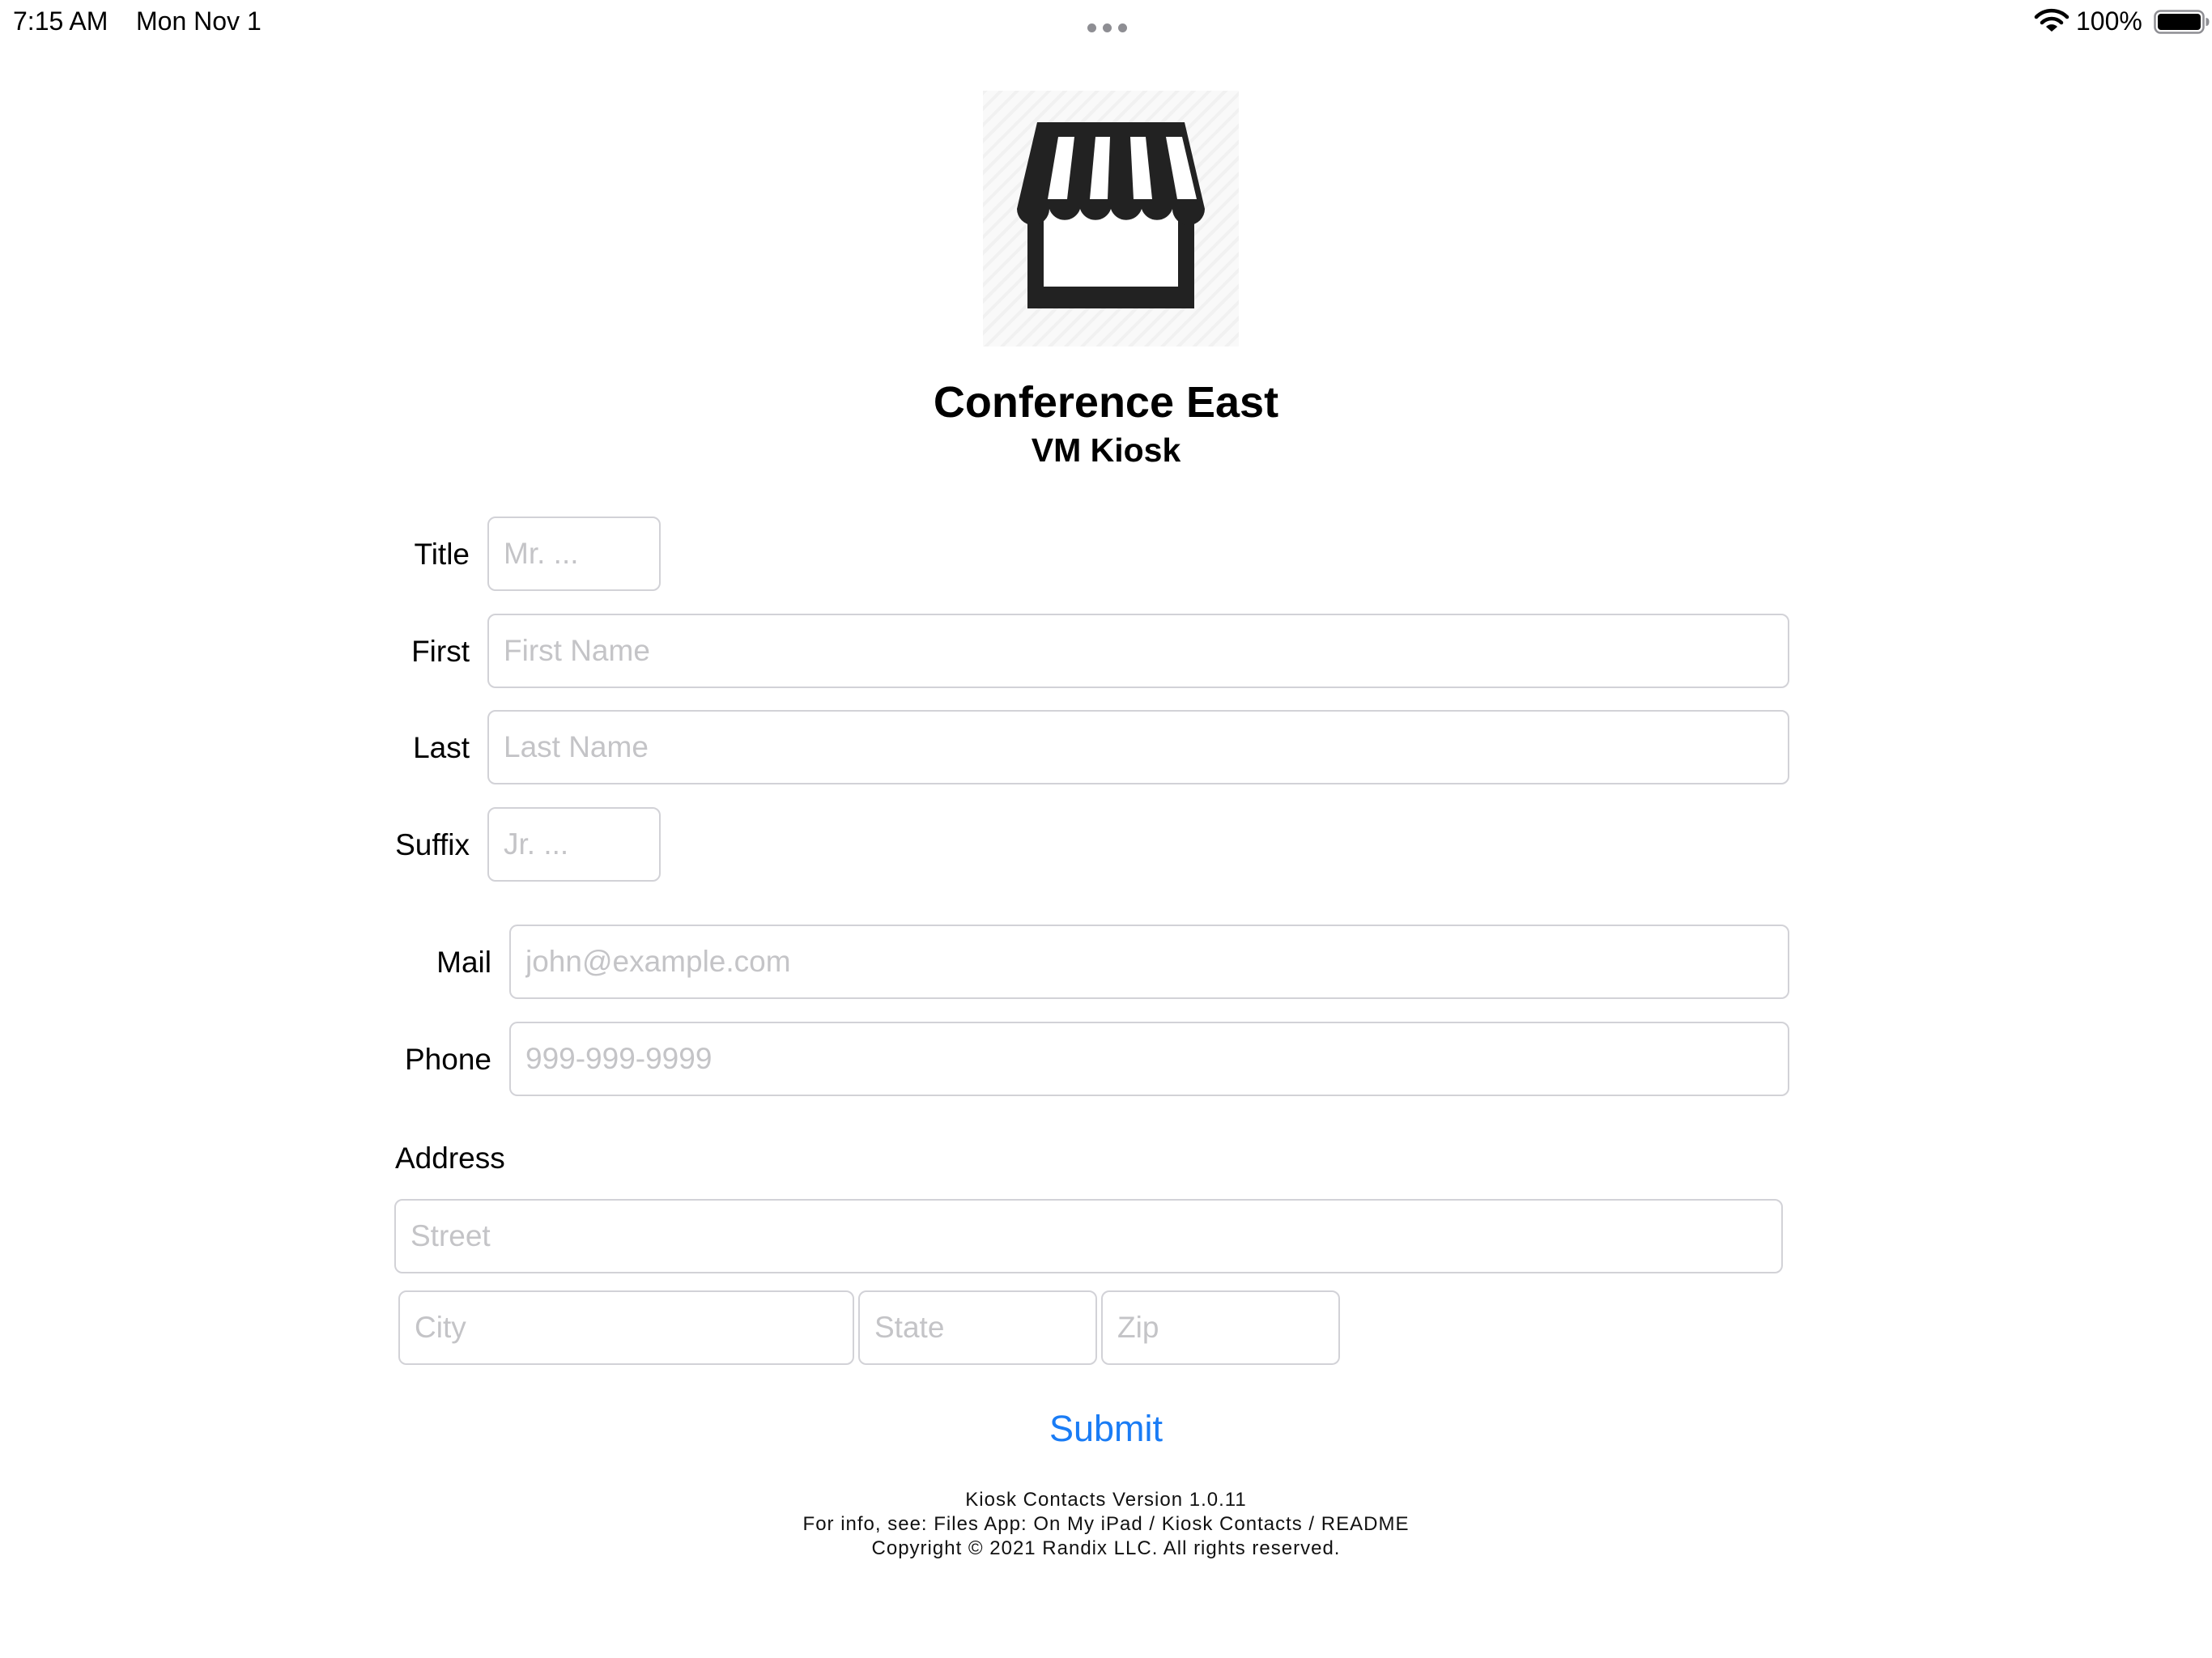  I want to click on phone-field, so click(1149, 1059).